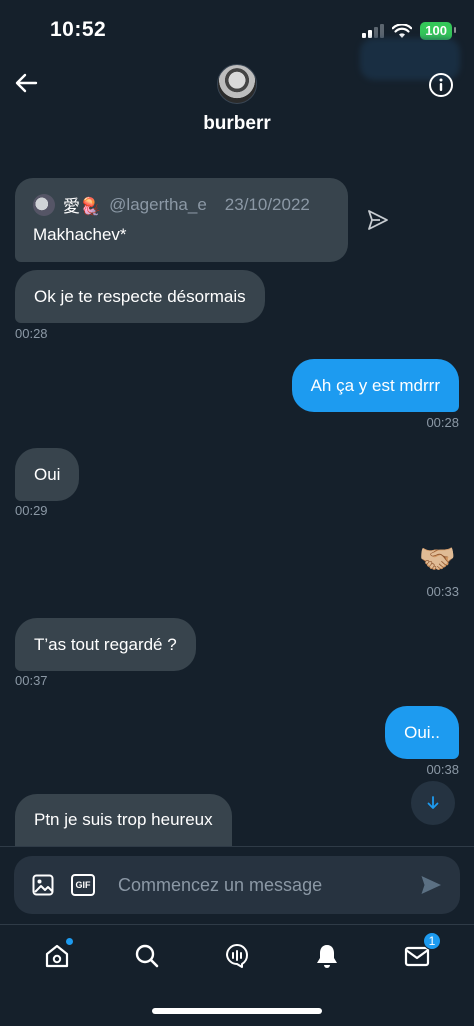  What do you see at coordinates (44, 204) in the screenshot?
I see `quote-avatar` at bounding box center [44, 204].